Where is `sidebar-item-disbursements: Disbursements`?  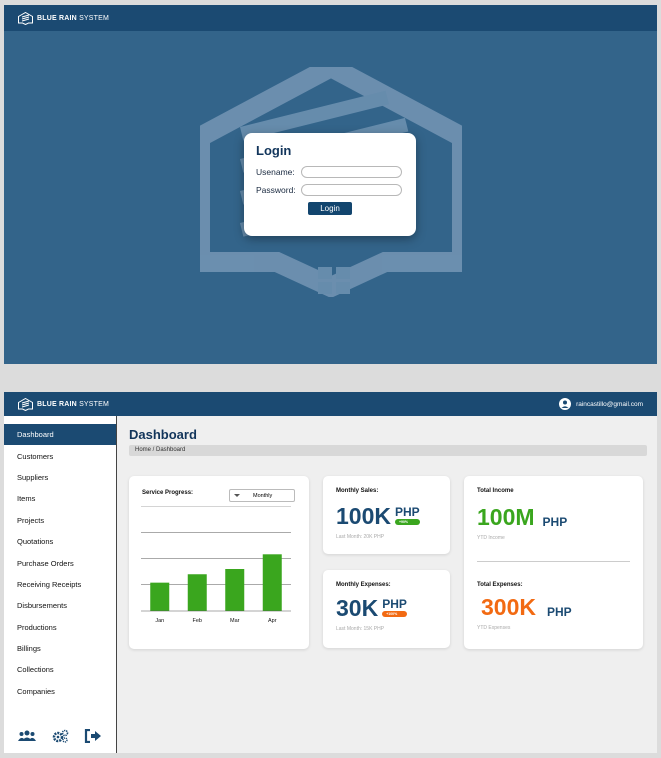 sidebar-item-disbursements: Disbursements is located at coordinates (60, 605).